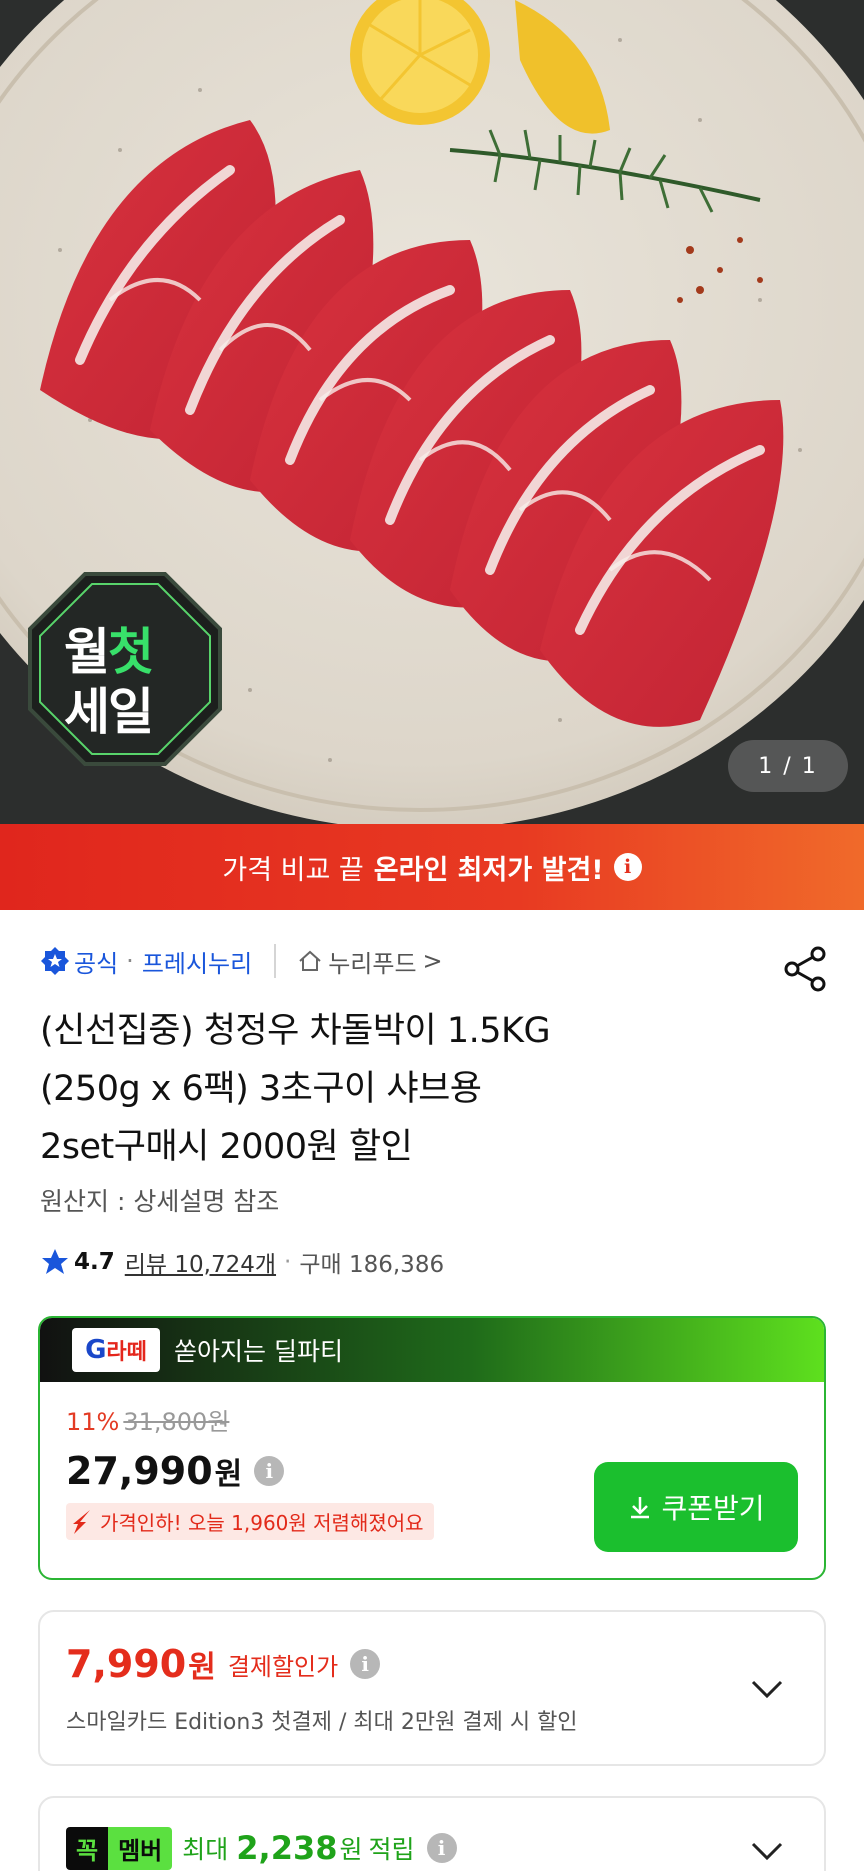 This screenshot has height=1871, width=864. I want to click on coupon-button-label: 쿠폰받기, so click(713, 1508).